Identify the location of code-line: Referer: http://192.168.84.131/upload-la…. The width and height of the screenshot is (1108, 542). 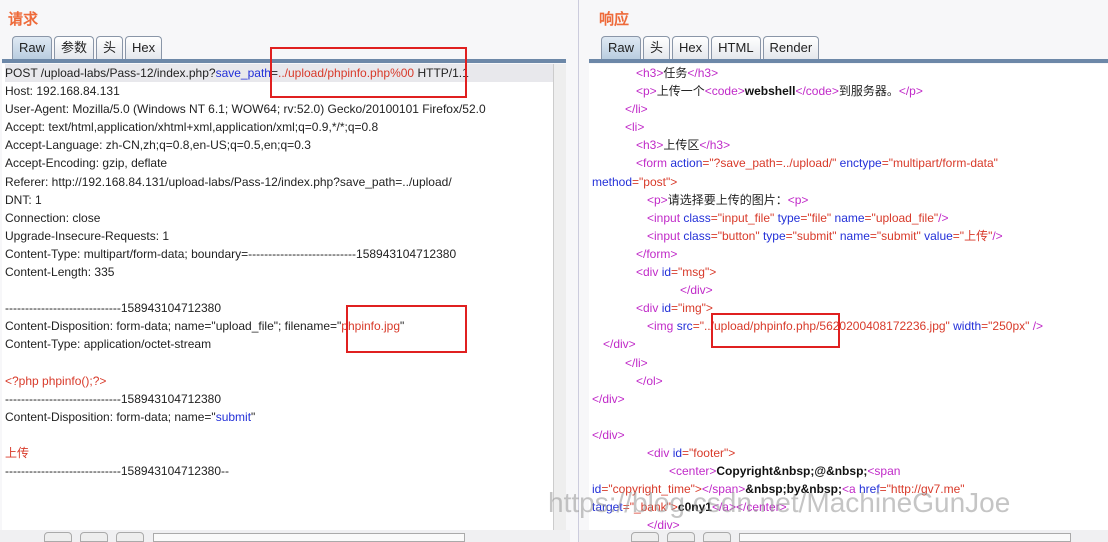
(279, 182).